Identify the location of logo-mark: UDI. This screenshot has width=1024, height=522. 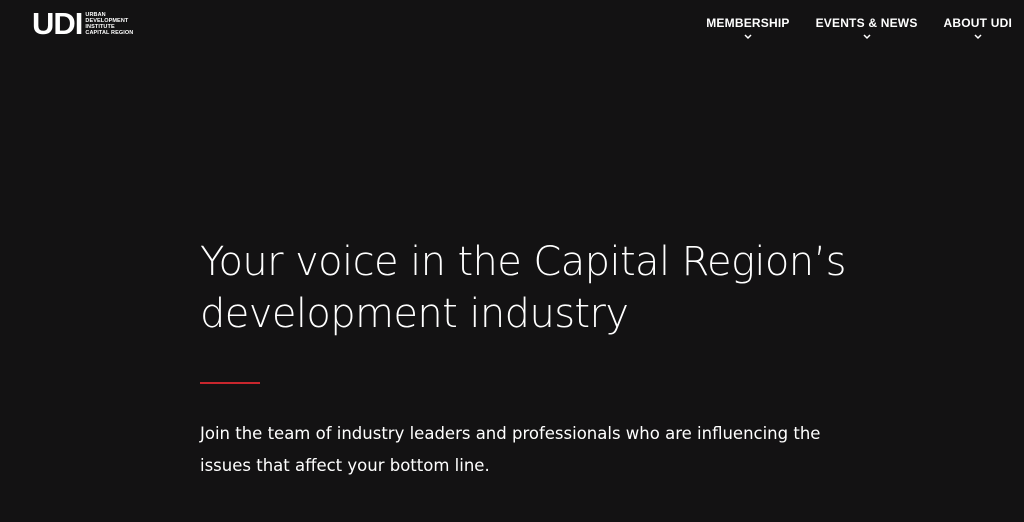
(57, 23).